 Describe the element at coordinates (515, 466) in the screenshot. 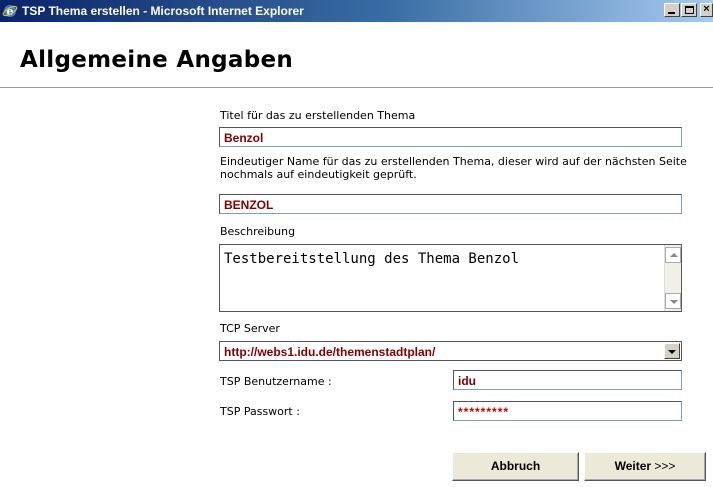

I see `cancel-button: Abbruch` at that location.